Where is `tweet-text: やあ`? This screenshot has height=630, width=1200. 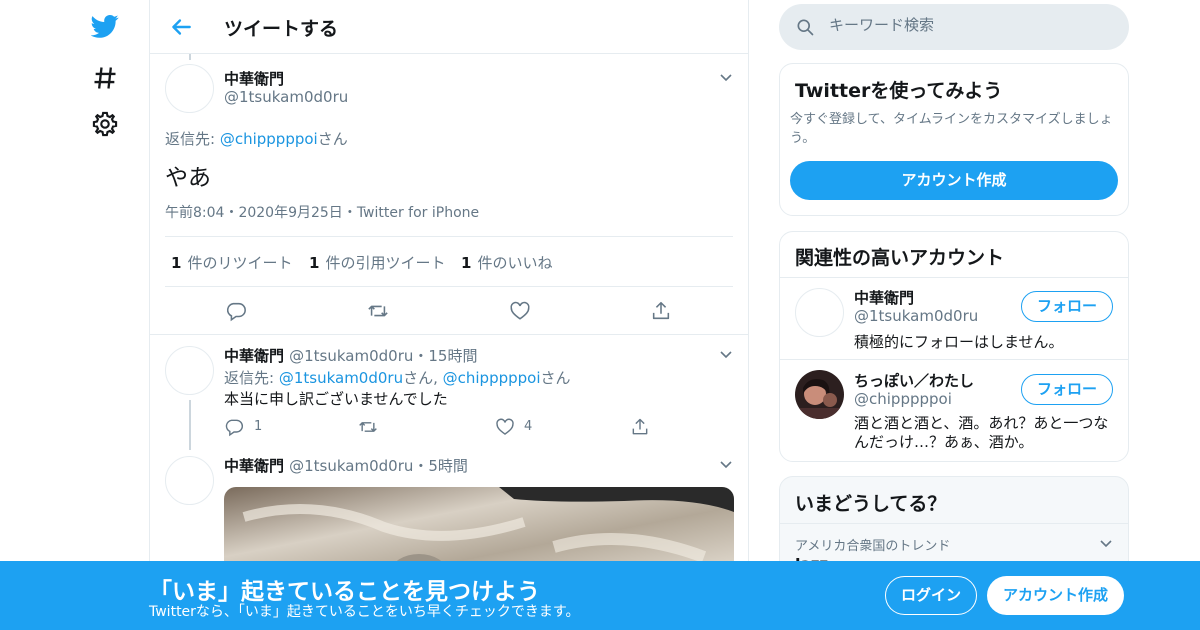 tweet-text: やあ is located at coordinates (188, 178).